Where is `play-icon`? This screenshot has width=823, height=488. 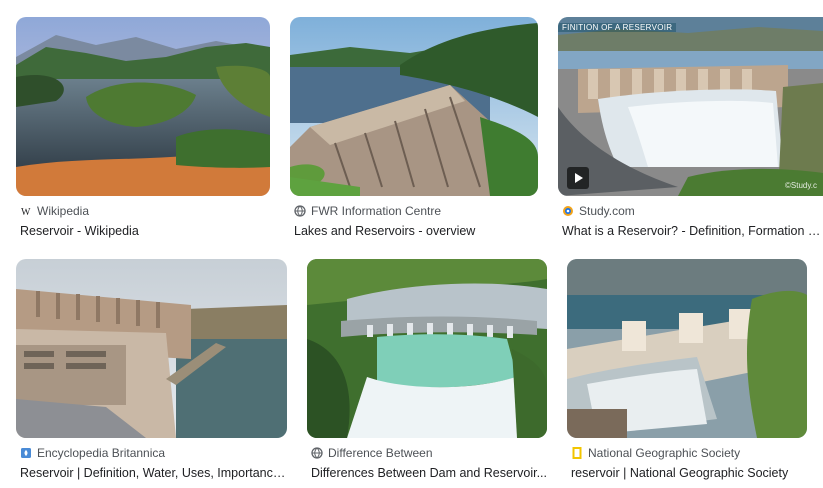 play-icon is located at coordinates (578, 178).